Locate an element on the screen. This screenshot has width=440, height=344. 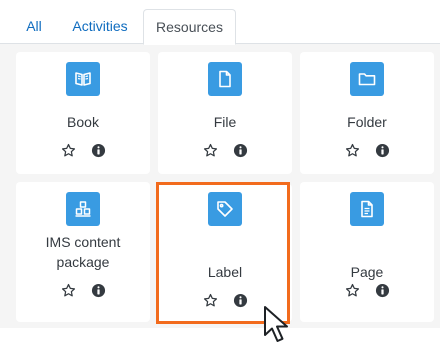
resource-name: File is located at coordinates (225, 122).